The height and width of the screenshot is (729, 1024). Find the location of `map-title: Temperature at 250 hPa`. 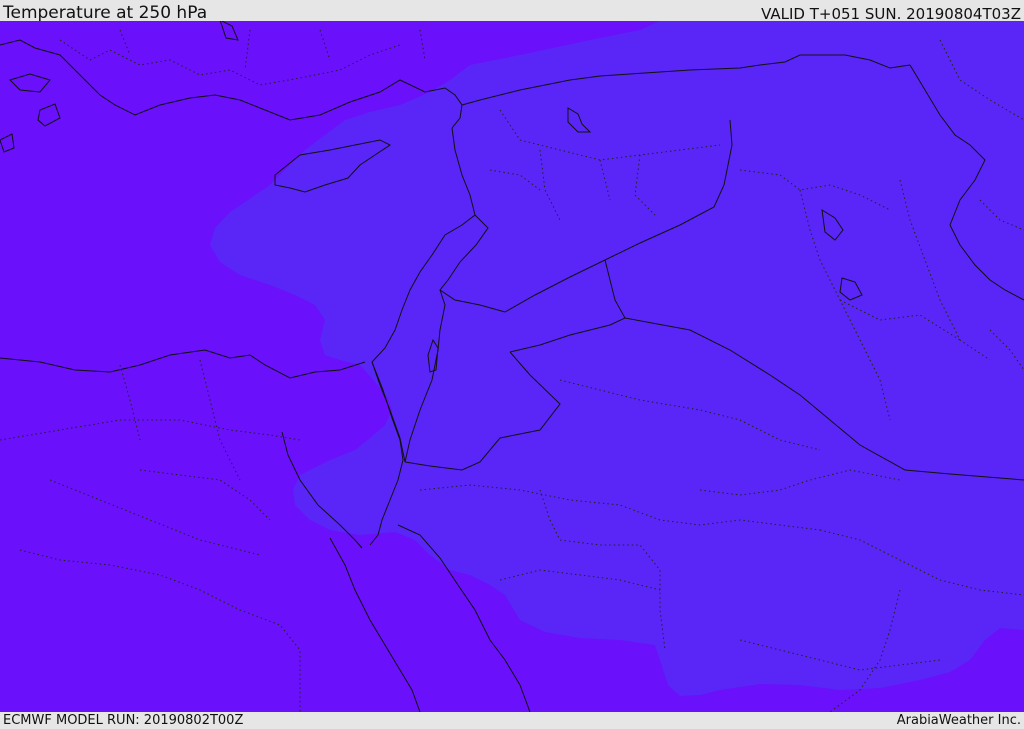

map-title: Temperature at 250 hPa is located at coordinates (105, 13).